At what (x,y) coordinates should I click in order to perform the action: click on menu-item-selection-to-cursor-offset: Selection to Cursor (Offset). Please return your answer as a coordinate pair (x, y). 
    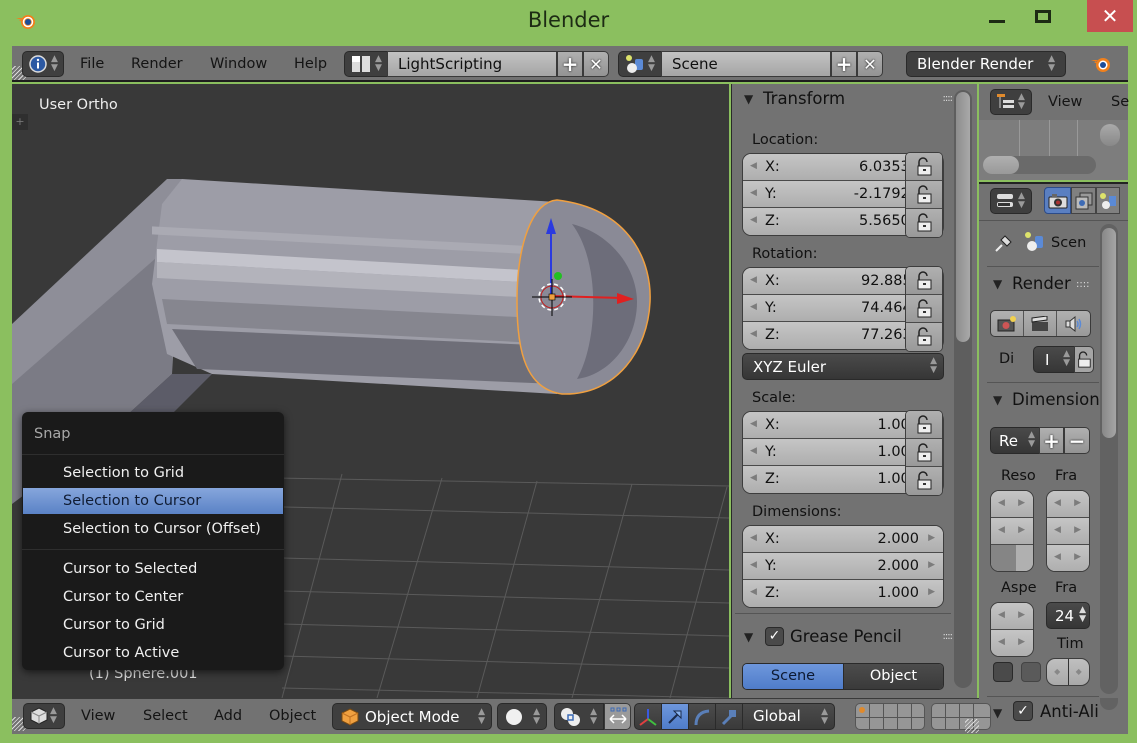
    Looking at the image, I should click on (153, 529).